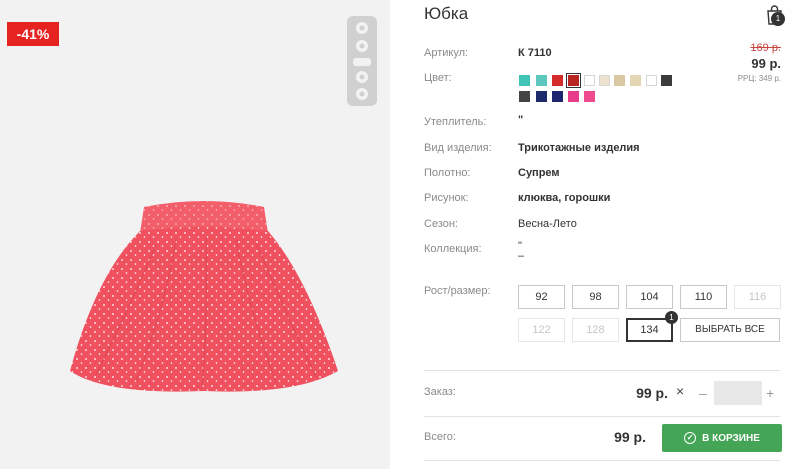  Describe the element at coordinates (703, 297) in the screenshot. I see `size-option-110: 110` at that location.